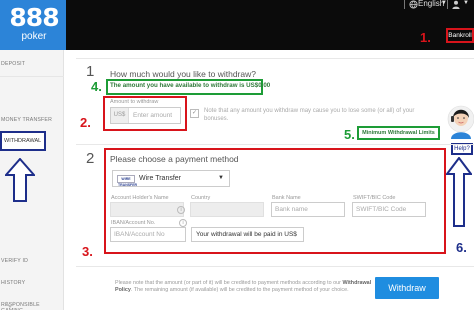 This screenshot has height=310, width=474. I want to click on payout-currency-note: Your withdrawal will be paid in US$, so click(247, 234).